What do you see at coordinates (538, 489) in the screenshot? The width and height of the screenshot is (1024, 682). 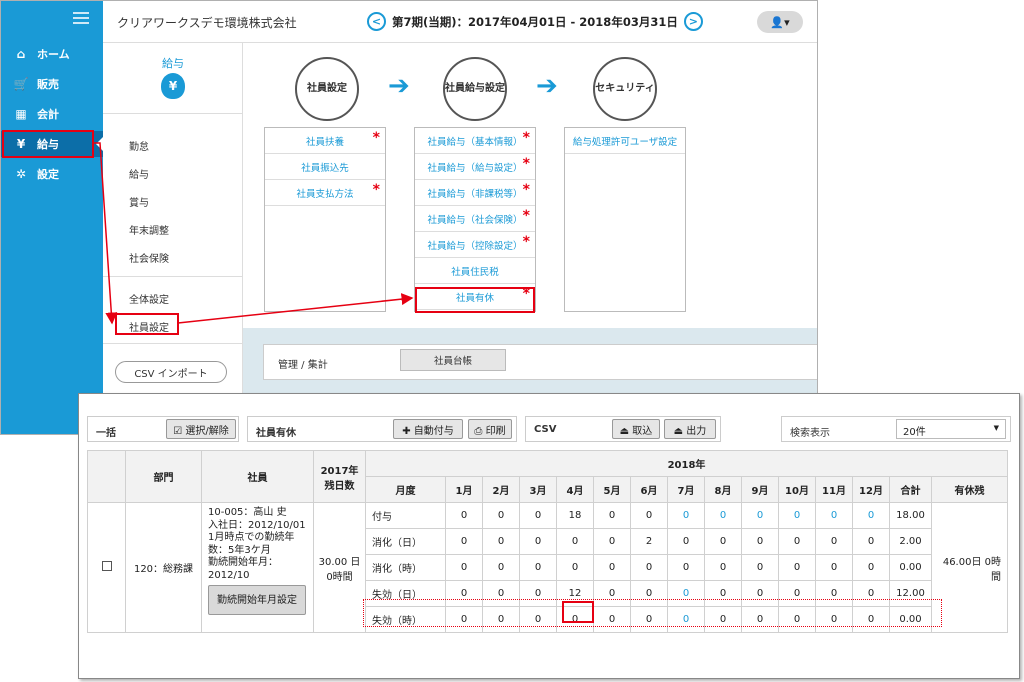 I see `header-month: 3月` at bounding box center [538, 489].